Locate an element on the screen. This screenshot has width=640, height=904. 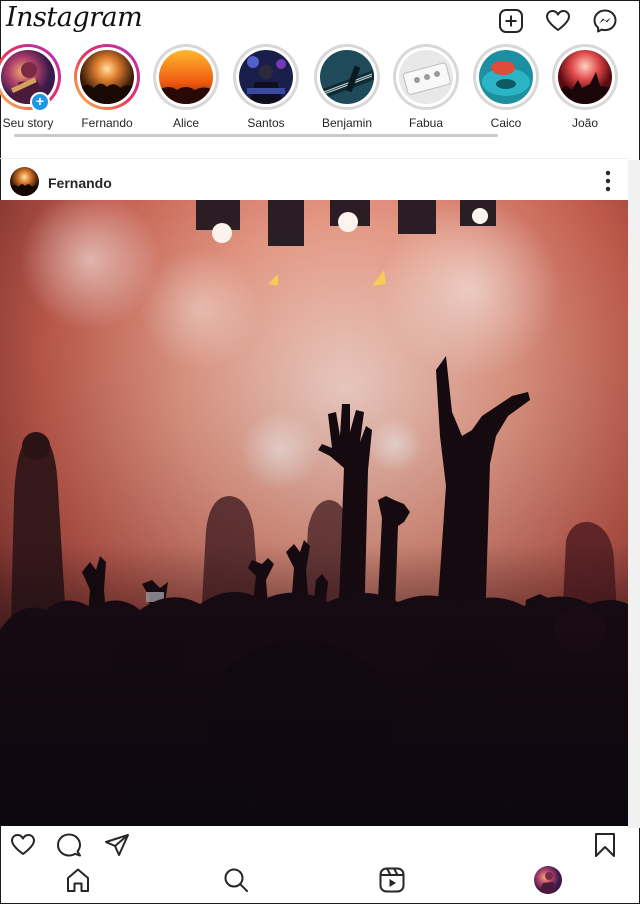
story-benjamin: Benjamin is located at coordinates (347, 89).